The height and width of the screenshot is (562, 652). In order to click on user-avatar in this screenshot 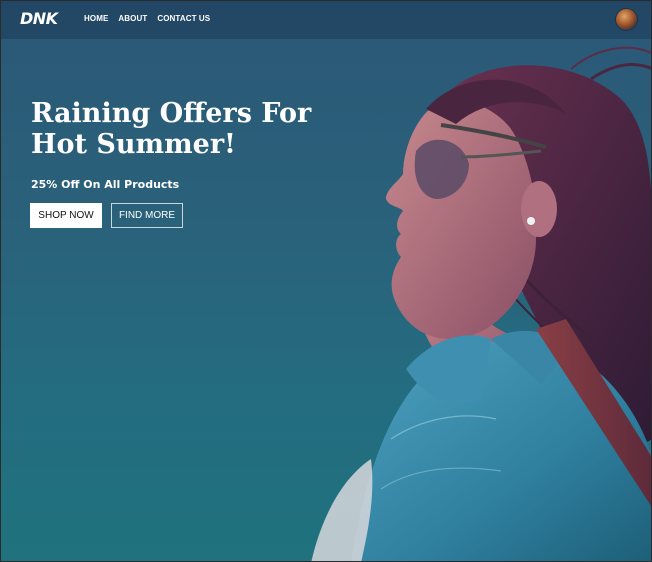, I will do `click(626, 19)`.